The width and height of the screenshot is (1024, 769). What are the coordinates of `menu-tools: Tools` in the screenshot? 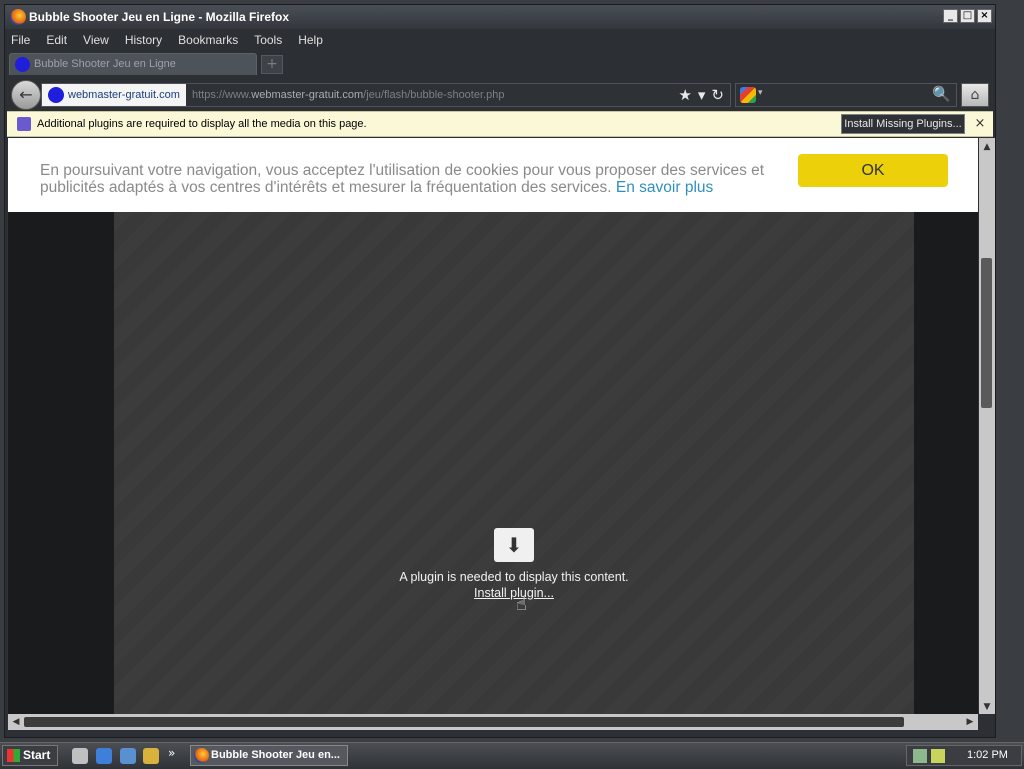 It's located at (268, 40).